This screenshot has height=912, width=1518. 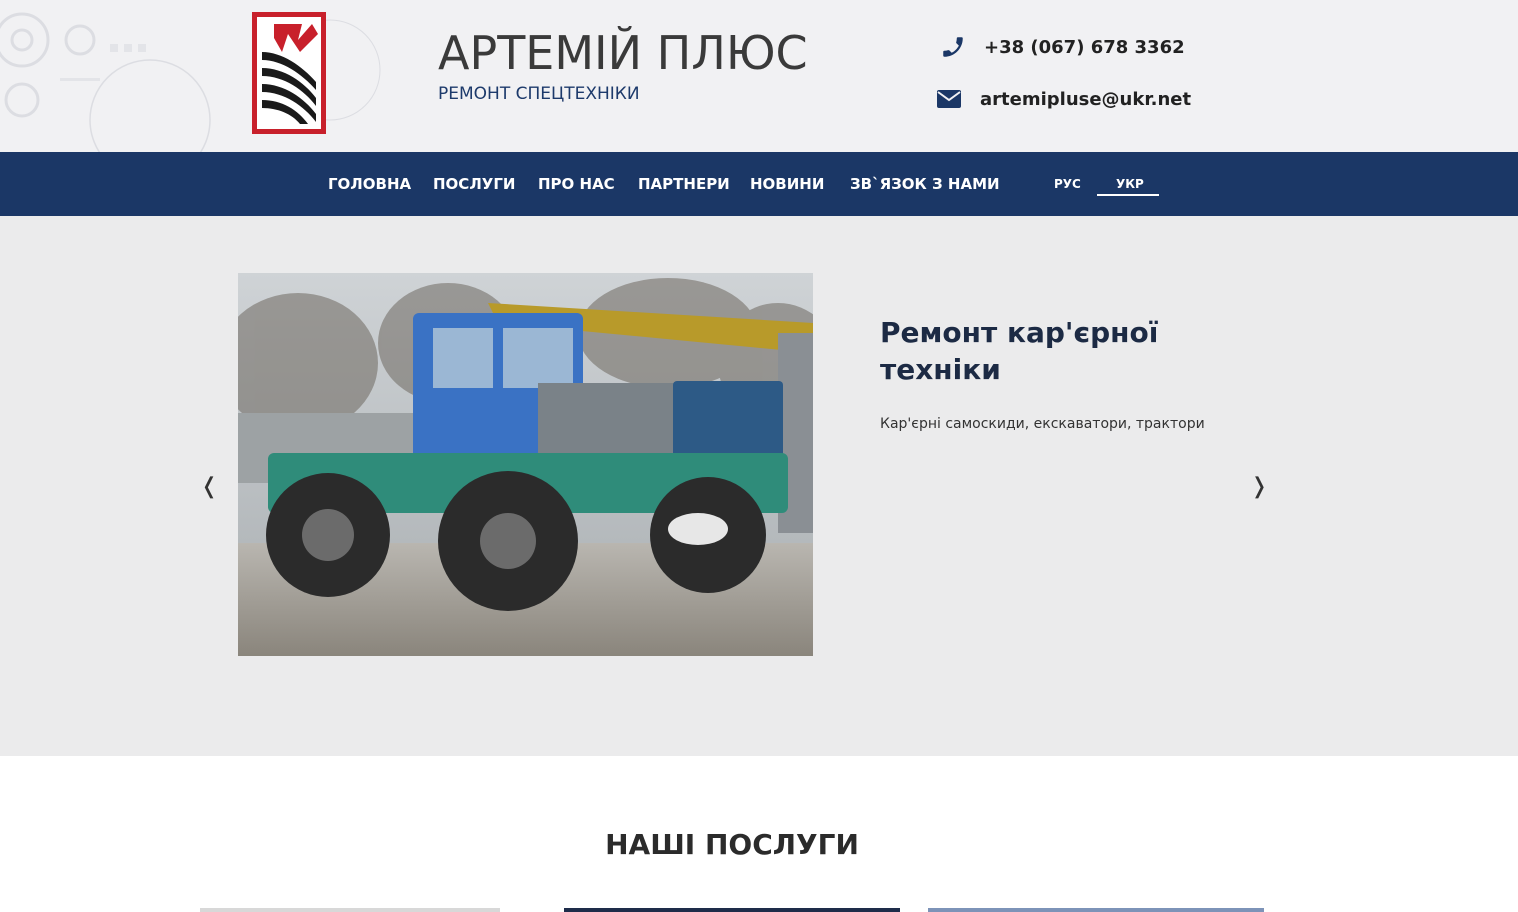 What do you see at coordinates (925, 184) in the screenshot?
I see `nav-item-contact: ЗВ`ЯЗОК З НАМИ` at bounding box center [925, 184].